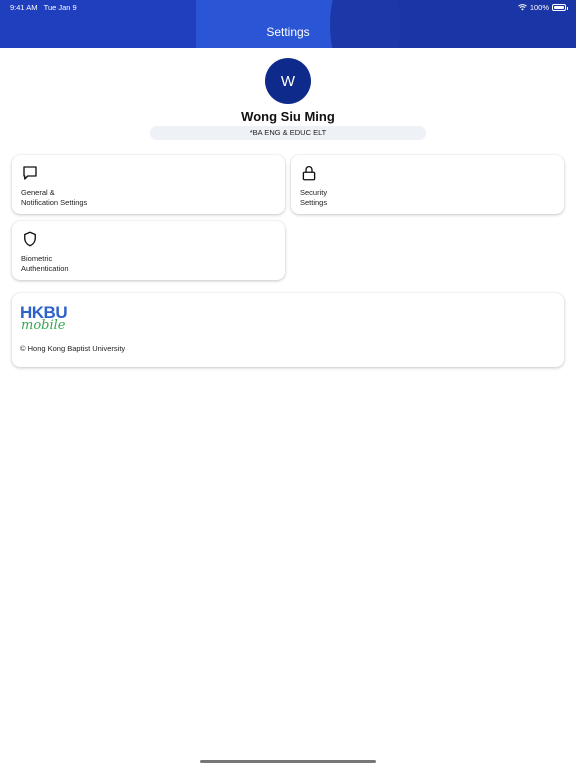 The image size is (576, 768). I want to click on status-indicators: 100%, so click(542, 7).